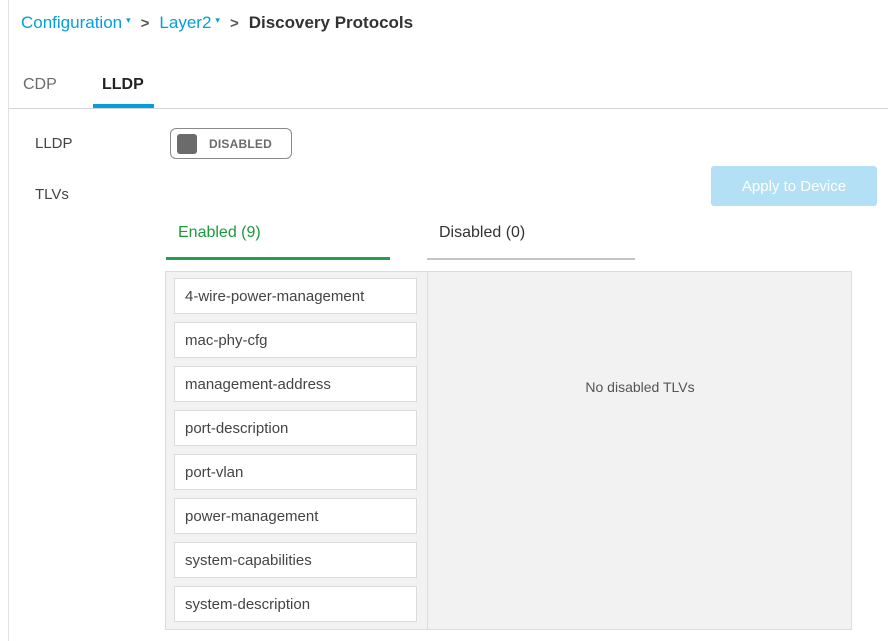 The image size is (888, 641). What do you see at coordinates (185, 22) in the screenshot?
I see `breadcrumb-layer2-label: Layer2` at bounding box center [185, 22].